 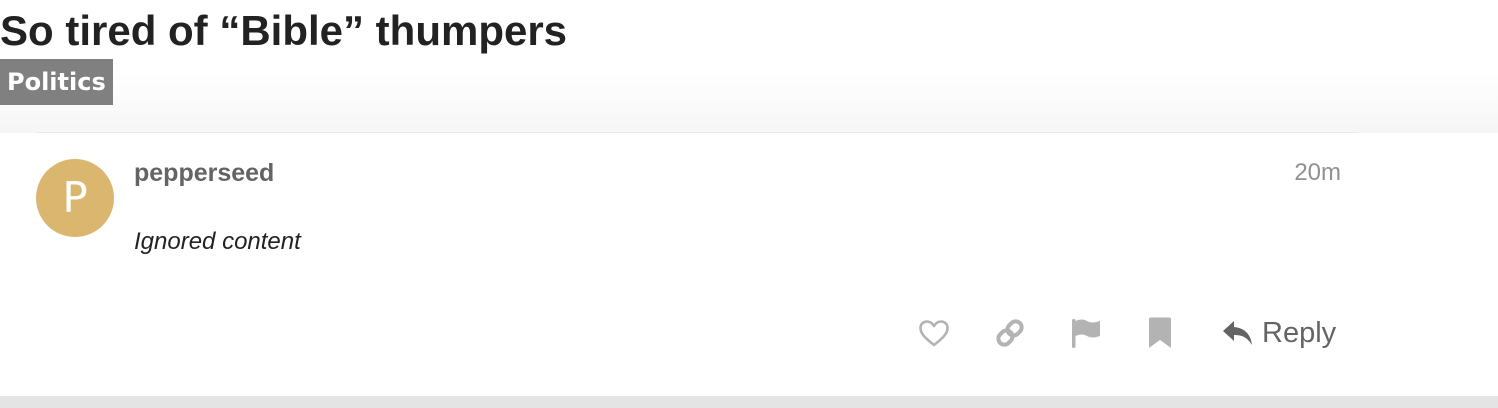 I want to click on flag-icon, so click(x=1086, y=333).